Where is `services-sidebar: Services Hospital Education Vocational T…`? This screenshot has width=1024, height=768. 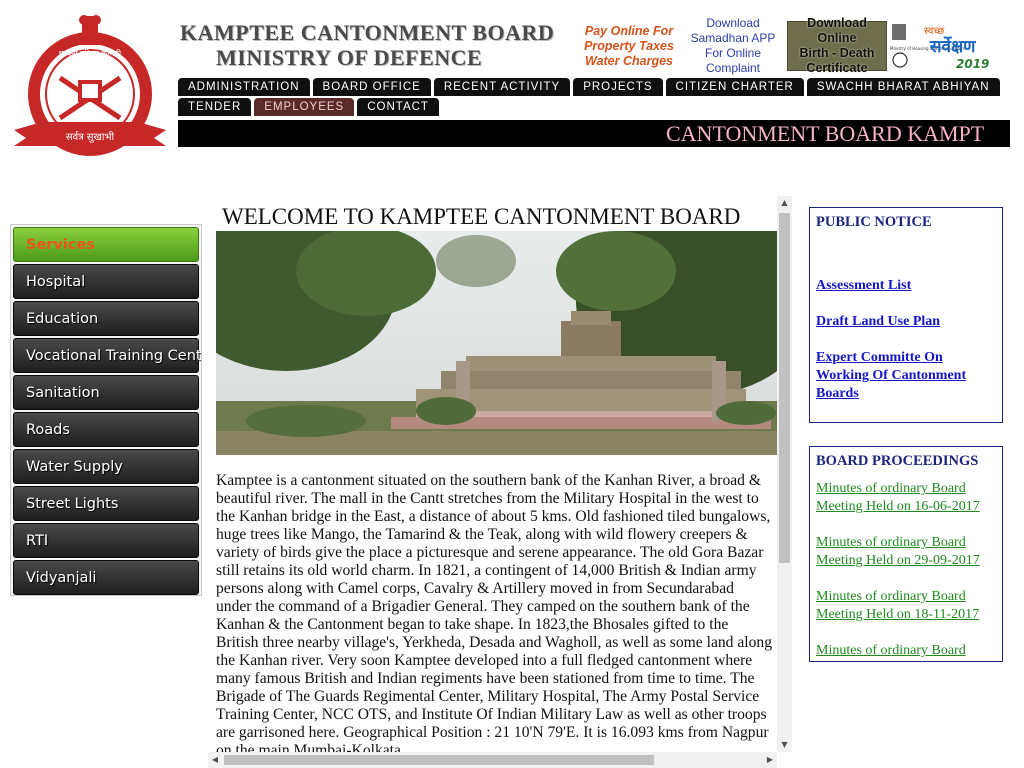
services-sidebar: Services Hospital Education Vocational T… is located at coordinates (106, 410).